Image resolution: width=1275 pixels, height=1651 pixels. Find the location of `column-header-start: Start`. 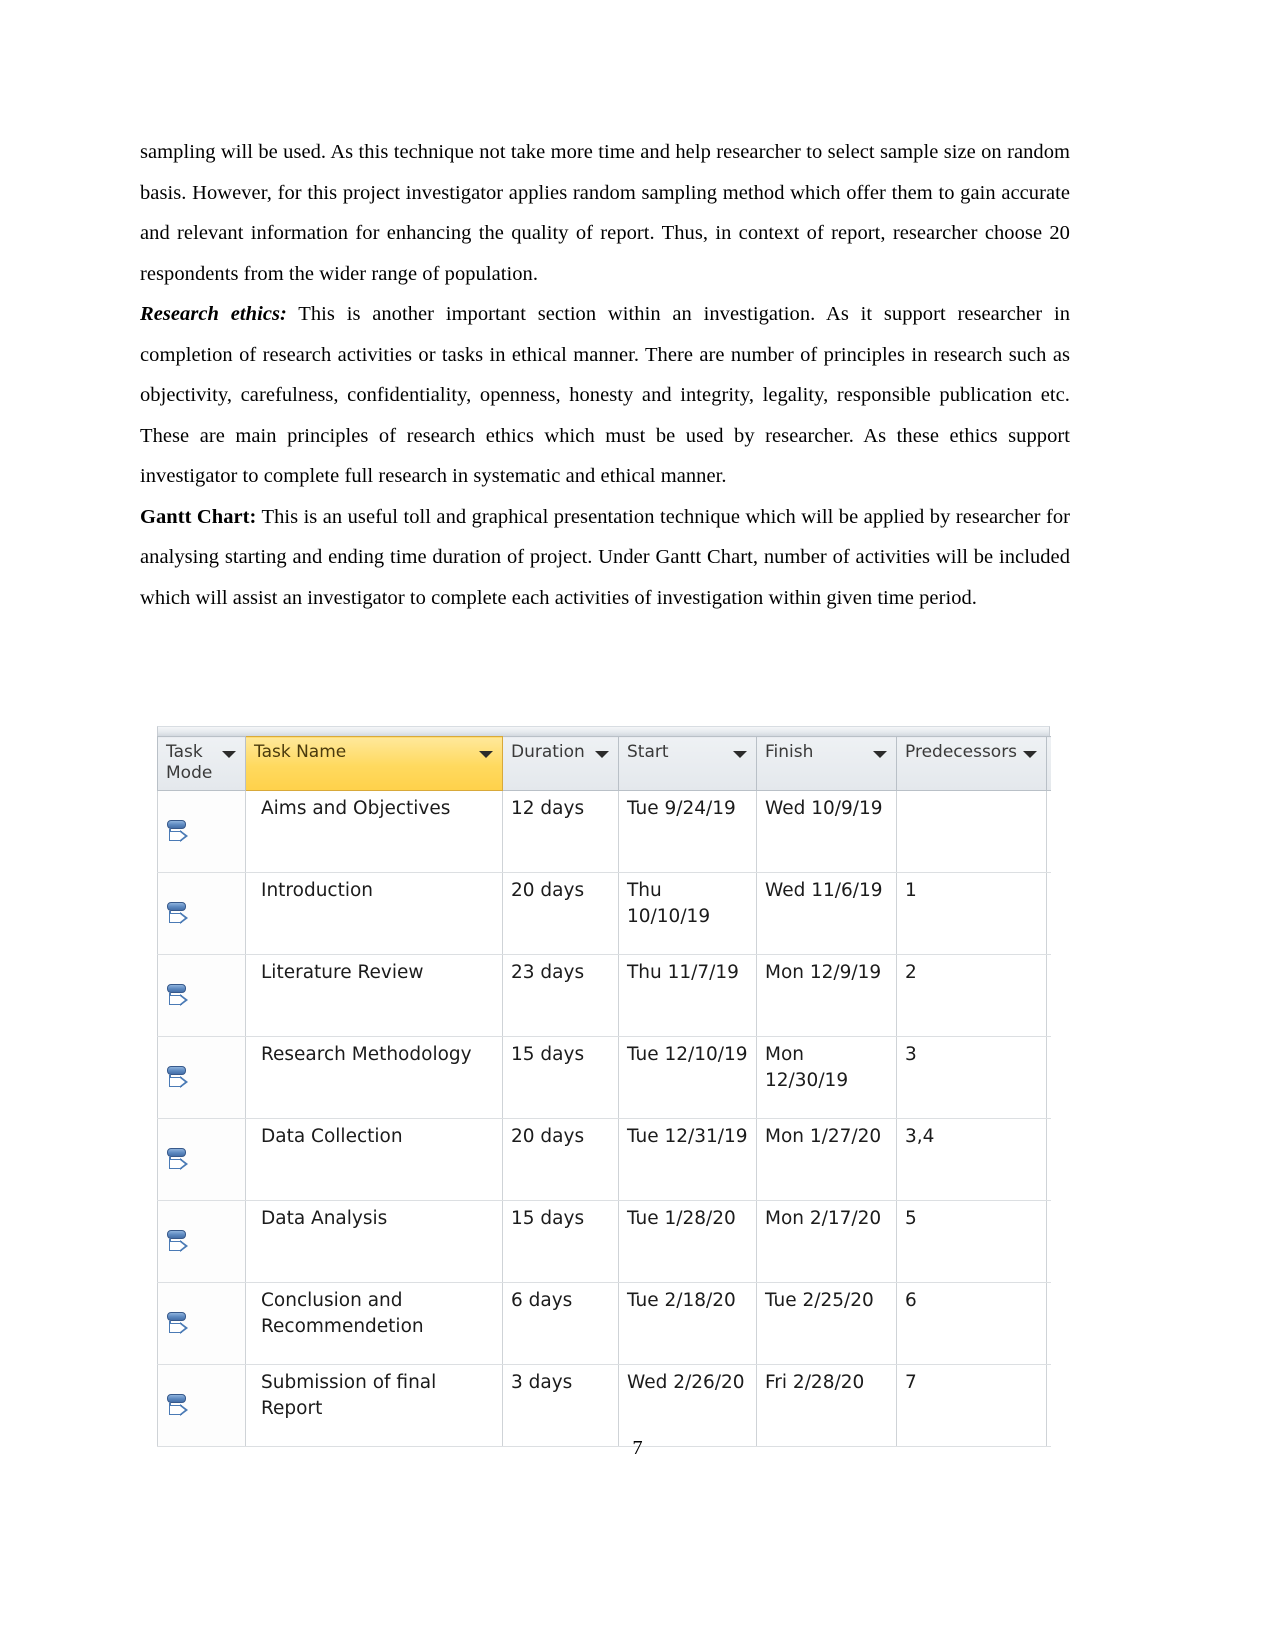

column-header-start: Start is located at coordinates (687, 763).